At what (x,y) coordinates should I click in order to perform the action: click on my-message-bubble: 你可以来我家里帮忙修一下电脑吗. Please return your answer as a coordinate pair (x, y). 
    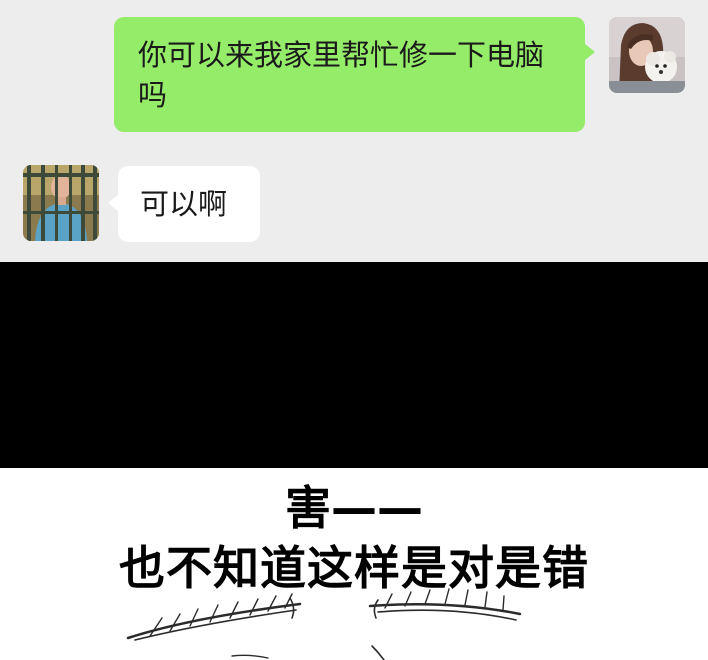
    Looking at the image, I should click on (354, 74).